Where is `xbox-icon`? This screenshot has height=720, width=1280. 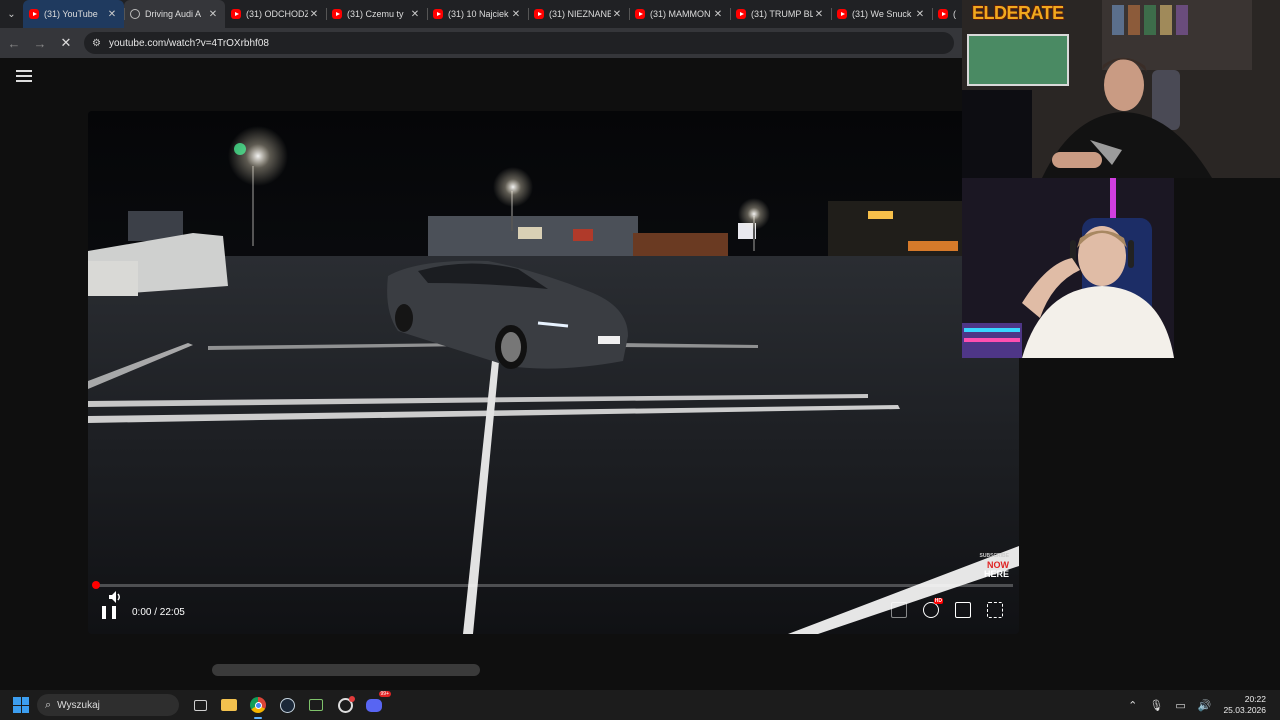
xbox-icon is located at coordinates (316, 705).